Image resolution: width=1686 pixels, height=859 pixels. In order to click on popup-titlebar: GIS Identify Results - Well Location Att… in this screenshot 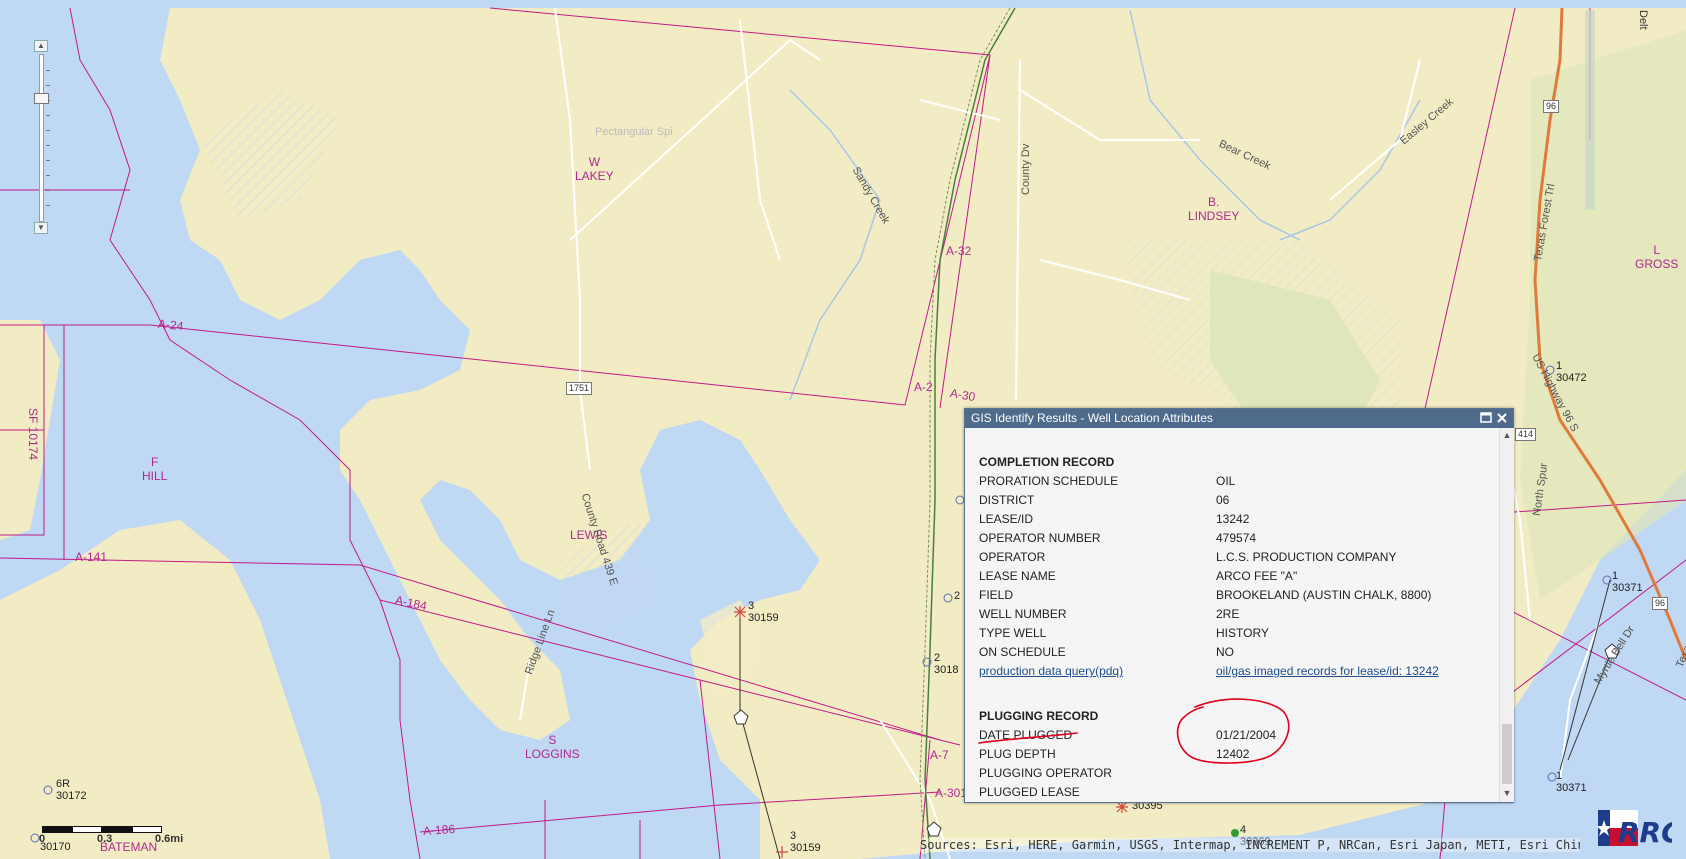, I will do `click(1239, 418)`.